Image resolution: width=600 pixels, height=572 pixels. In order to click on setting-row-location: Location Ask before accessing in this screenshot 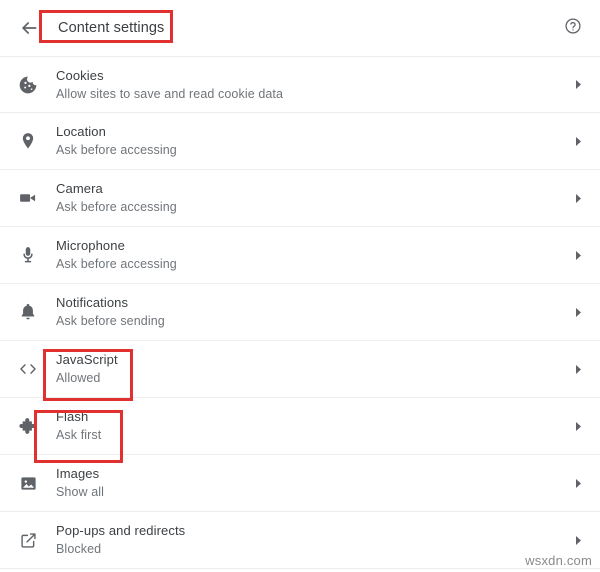, I will do `click(300, 141)`.